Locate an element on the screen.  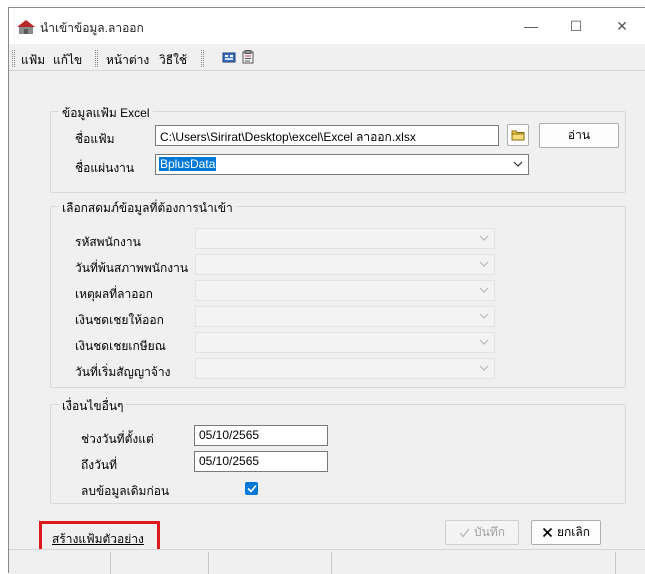
sheet-name-label: ชื่อแผ่นงาน is located at coordinates (105, 168).